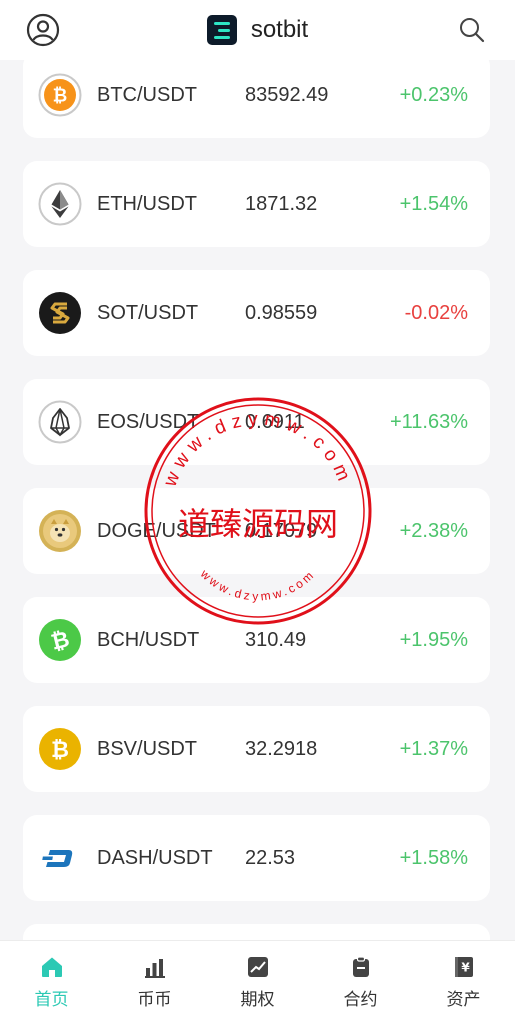 The image size is (515, 1024). What do you see at coordinates (276, 639) in the screenshot?
I see `price-value: 310.49` at bounding box center [276, 639].